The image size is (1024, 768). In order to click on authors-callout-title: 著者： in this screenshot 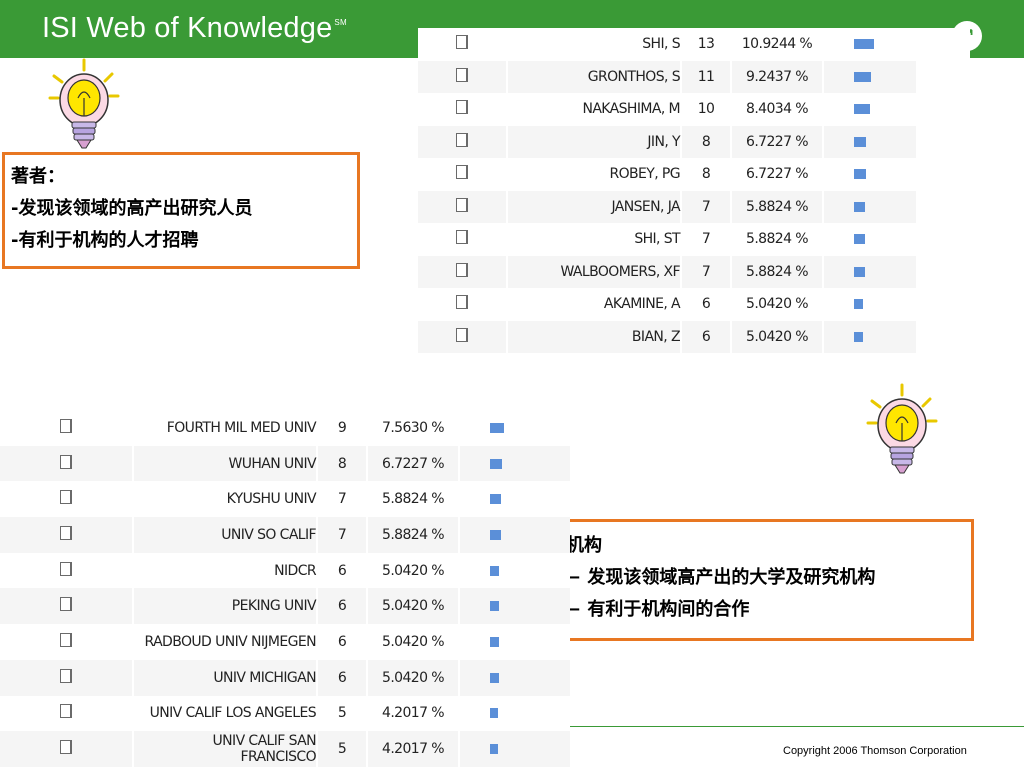, I will do `click(38, 176)`.